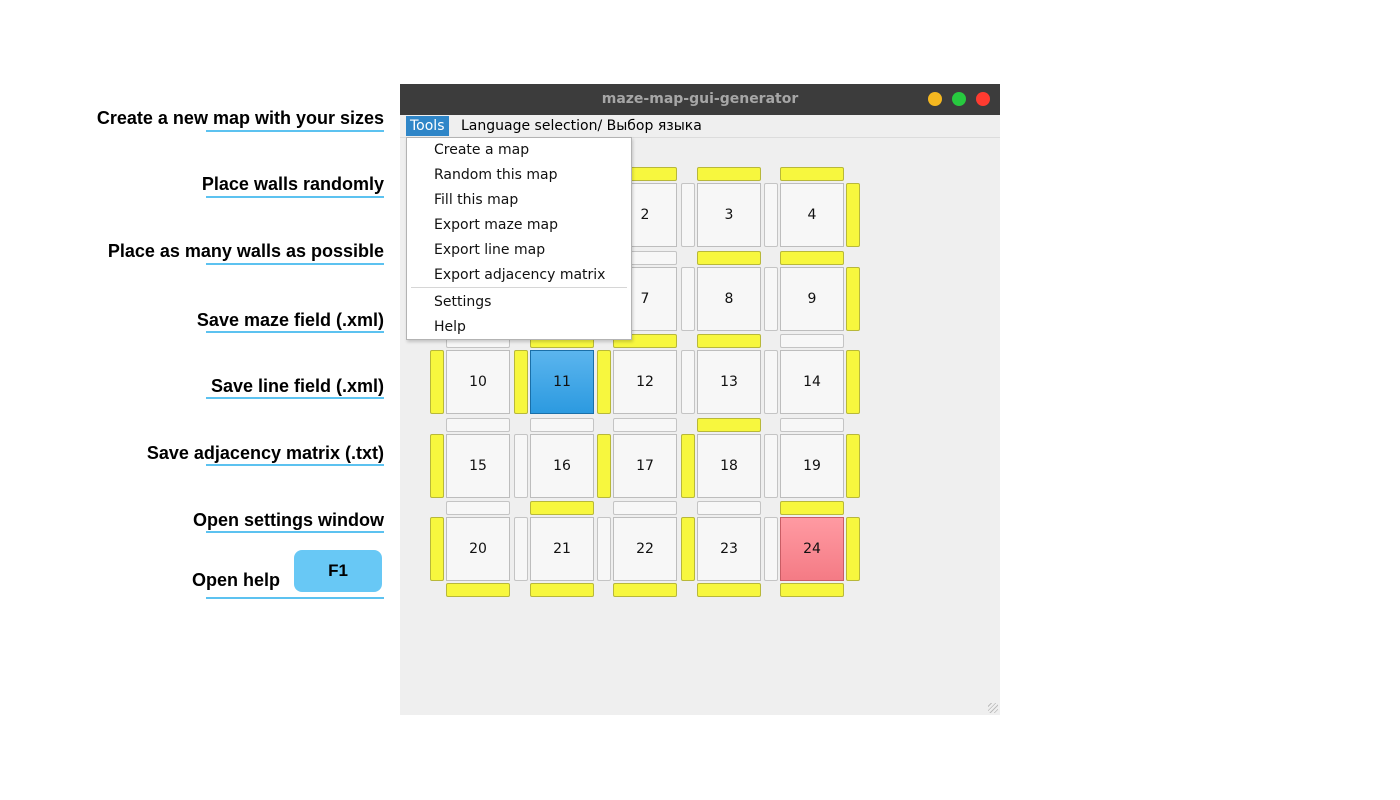 The image size is (1400, 800). What do you see at coordinates (476, 200) in the screenshot?
I see `menu-item-fill-map: Fill this map` at bounding box center [476, 200].